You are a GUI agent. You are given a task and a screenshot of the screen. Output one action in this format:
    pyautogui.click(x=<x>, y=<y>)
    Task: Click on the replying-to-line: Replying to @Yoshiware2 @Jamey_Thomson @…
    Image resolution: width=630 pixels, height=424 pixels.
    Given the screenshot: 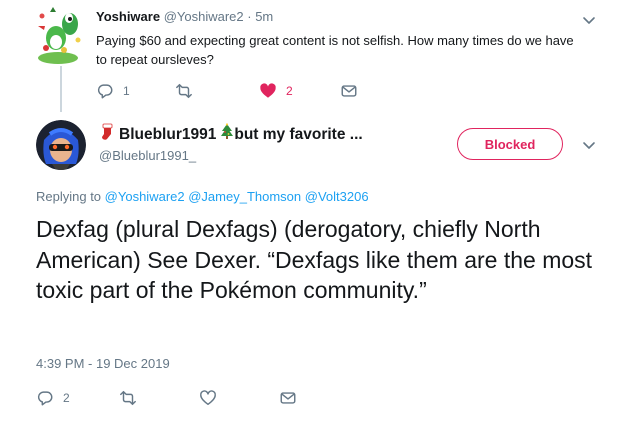 What is the action you would take?
    pyautogui.click(x=202, y=196)
    